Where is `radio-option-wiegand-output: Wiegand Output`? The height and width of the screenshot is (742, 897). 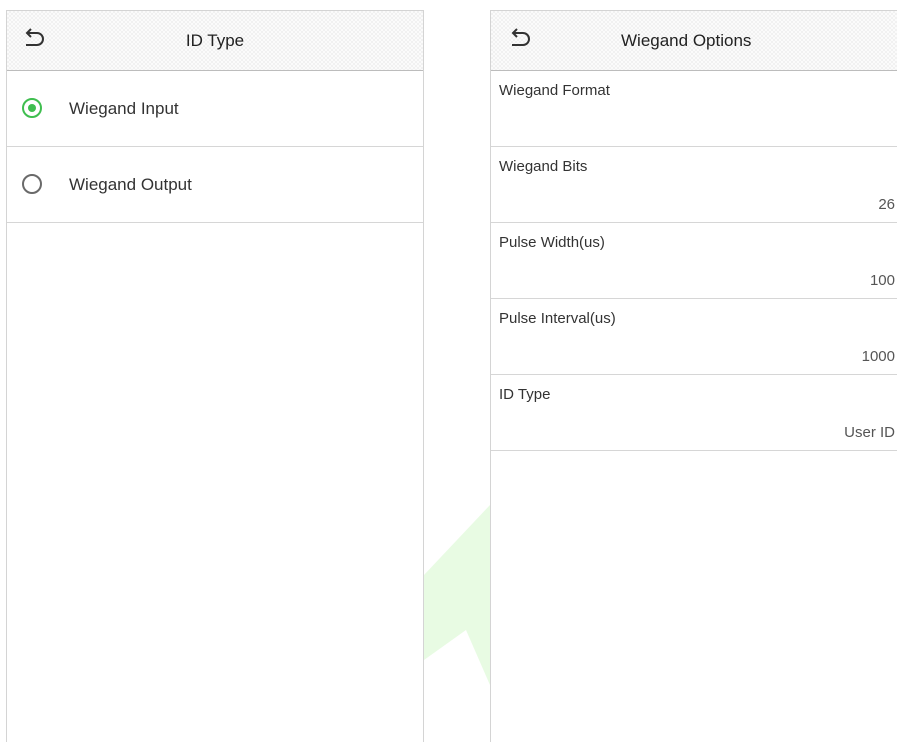 radio-option-wiegand-output: Wiegand Output is located at coordinates (215, 185).